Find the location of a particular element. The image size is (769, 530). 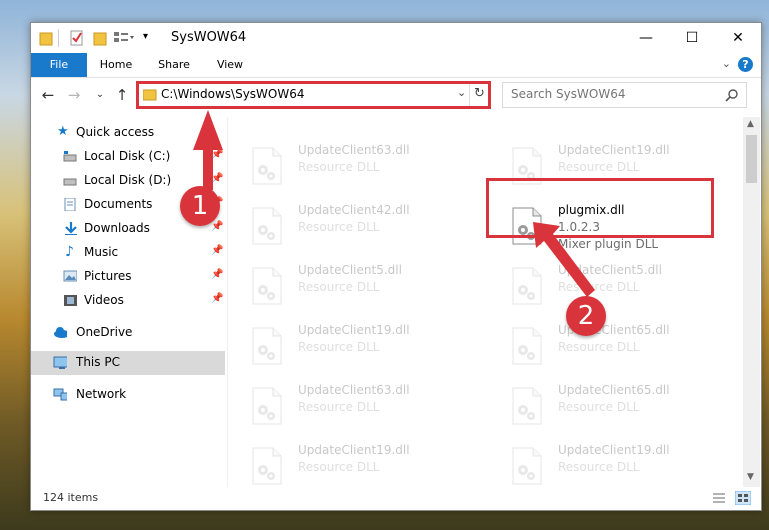

arrow-to-address is located at coordinates (208, 150).